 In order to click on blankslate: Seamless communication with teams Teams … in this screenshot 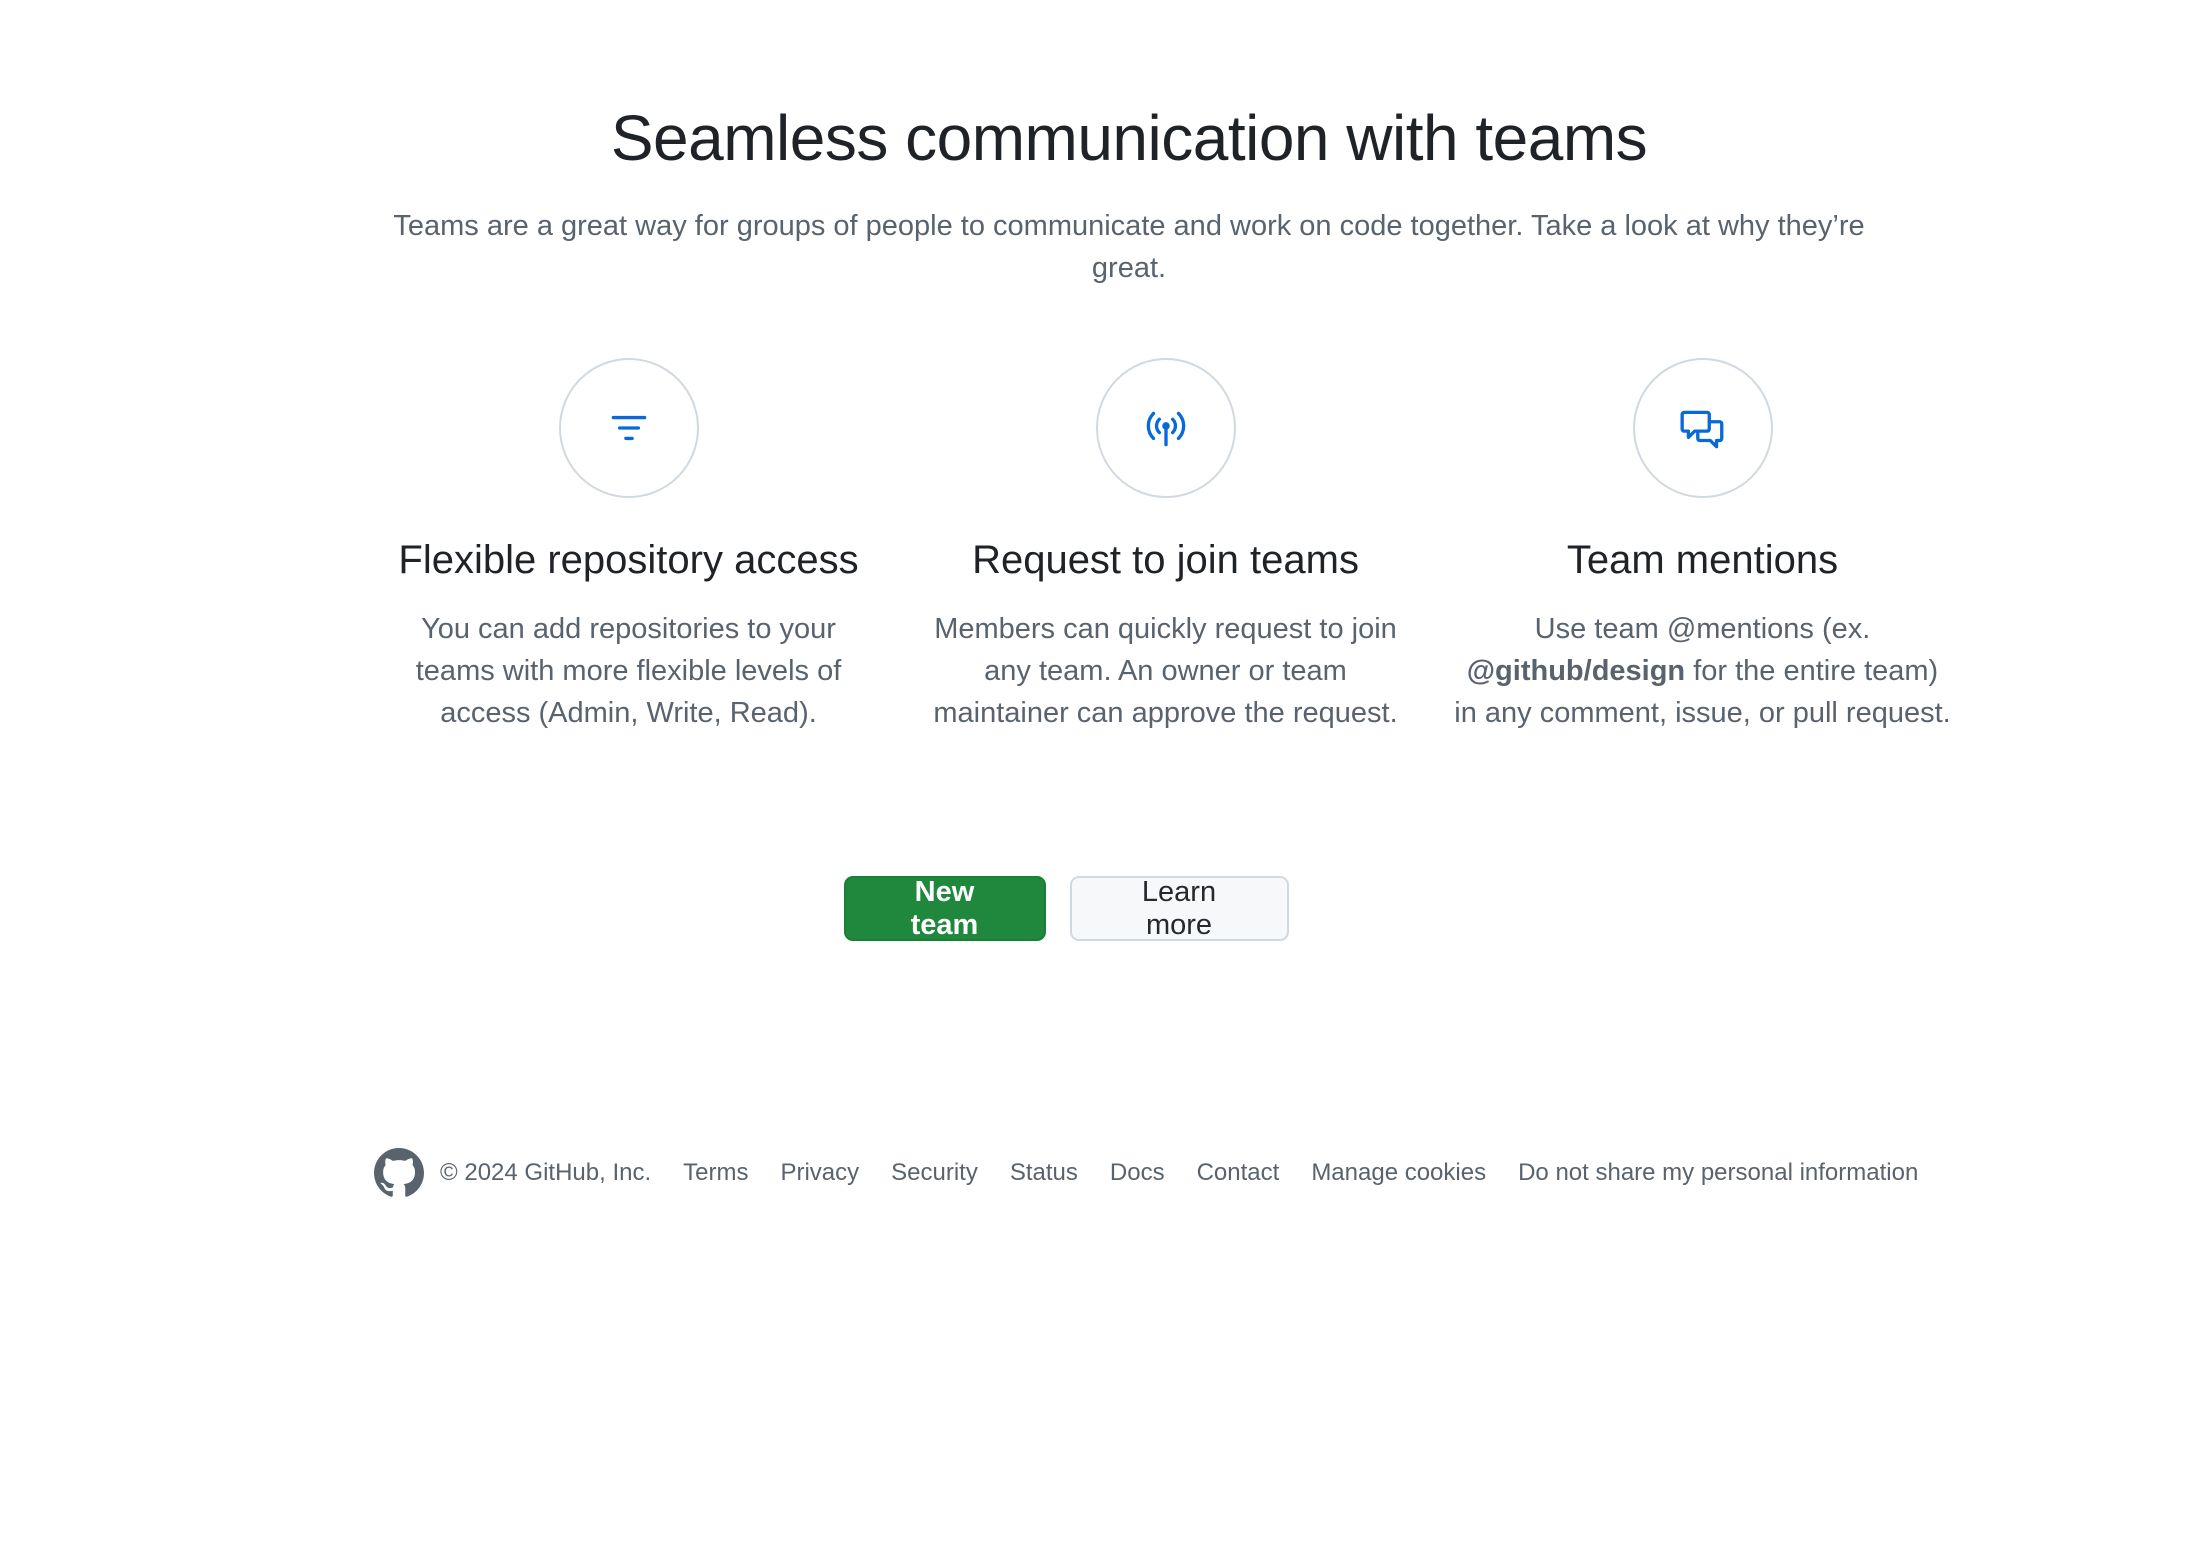, I will do `click(1129, 194)`.